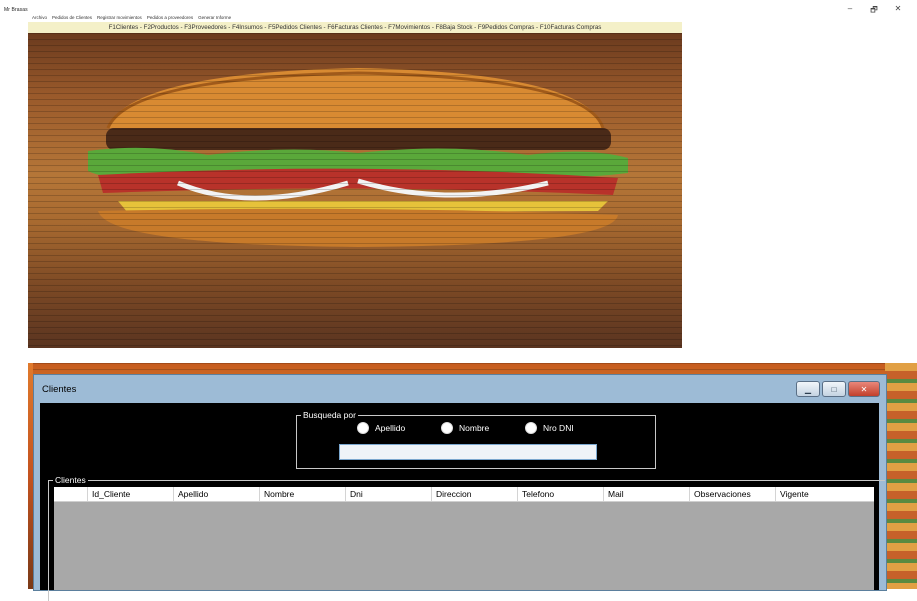  I want to click on child-minimize-button: ▁, so click(808, 389).